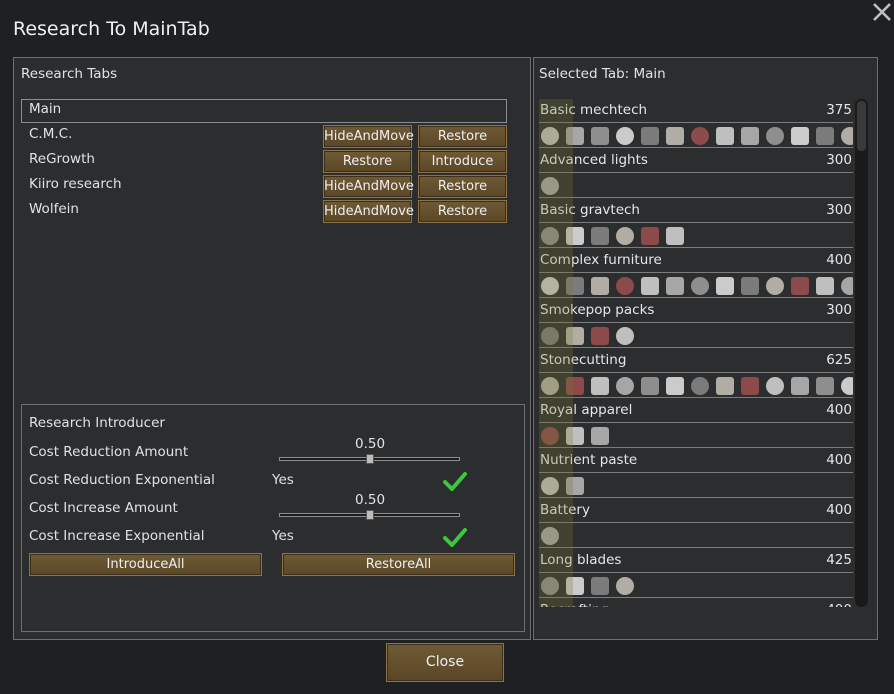 This screenshot has width=894, height=694. What do you see at coordinates (882, 12) in the screenshot?
I see `close-icon` at bounding box center [882, 12].